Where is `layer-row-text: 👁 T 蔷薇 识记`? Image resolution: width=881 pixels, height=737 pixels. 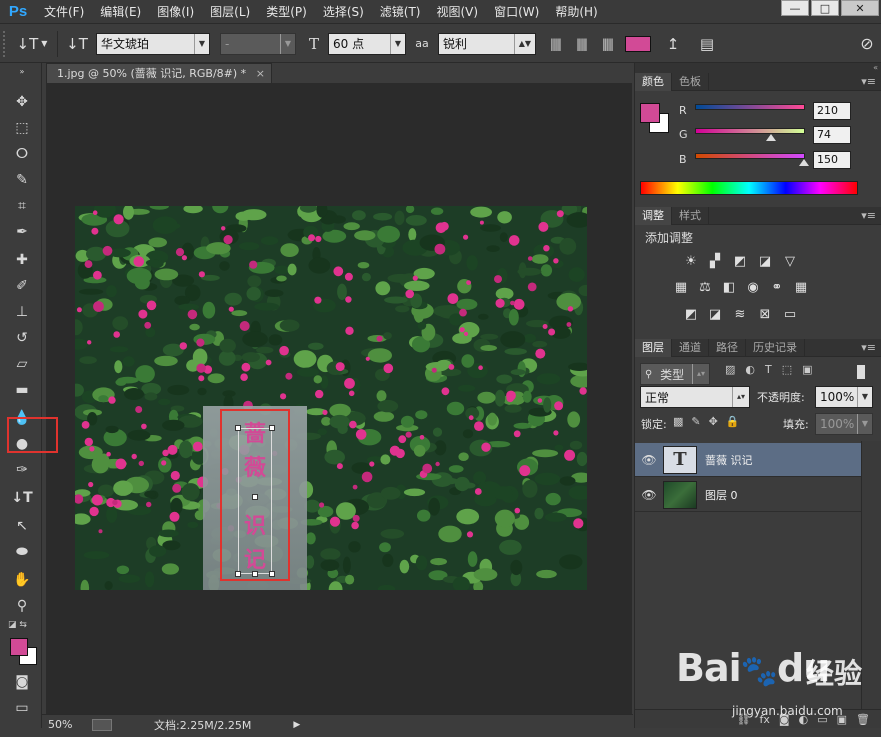
layer-row-text: 👁 T 蔷薇 识记 is located at coordinates (748, 460).